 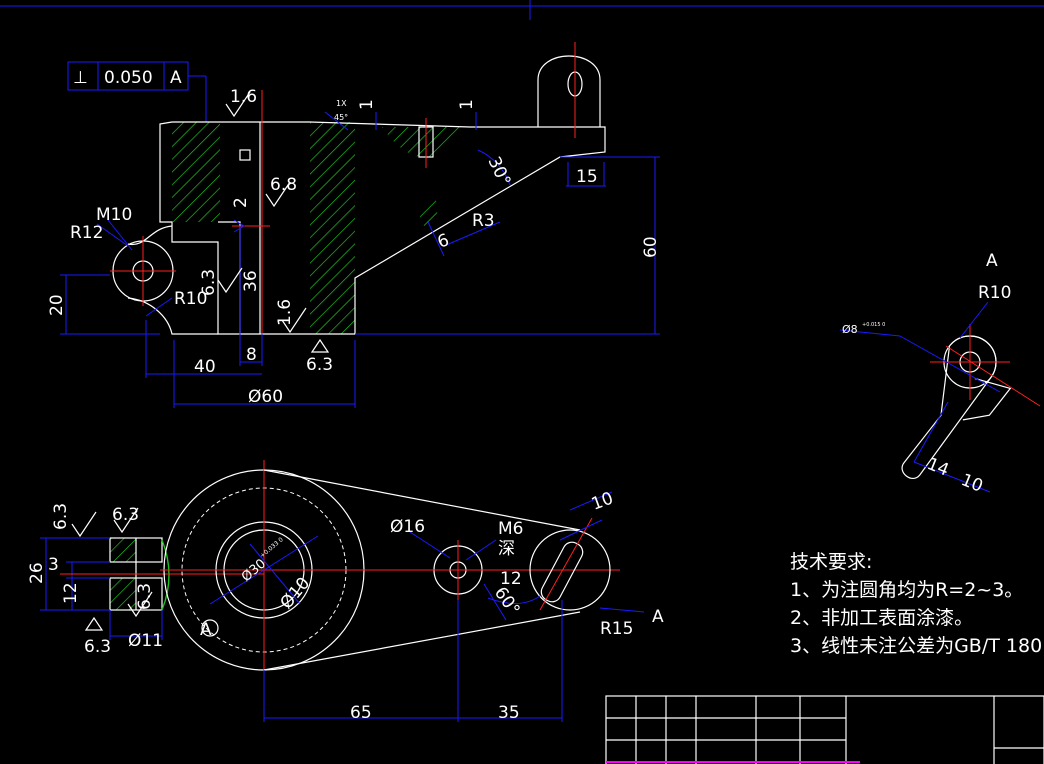 I want to click on tech-req-item-2: 2、非加工表面涂漆。, so click(x=881, y=618).